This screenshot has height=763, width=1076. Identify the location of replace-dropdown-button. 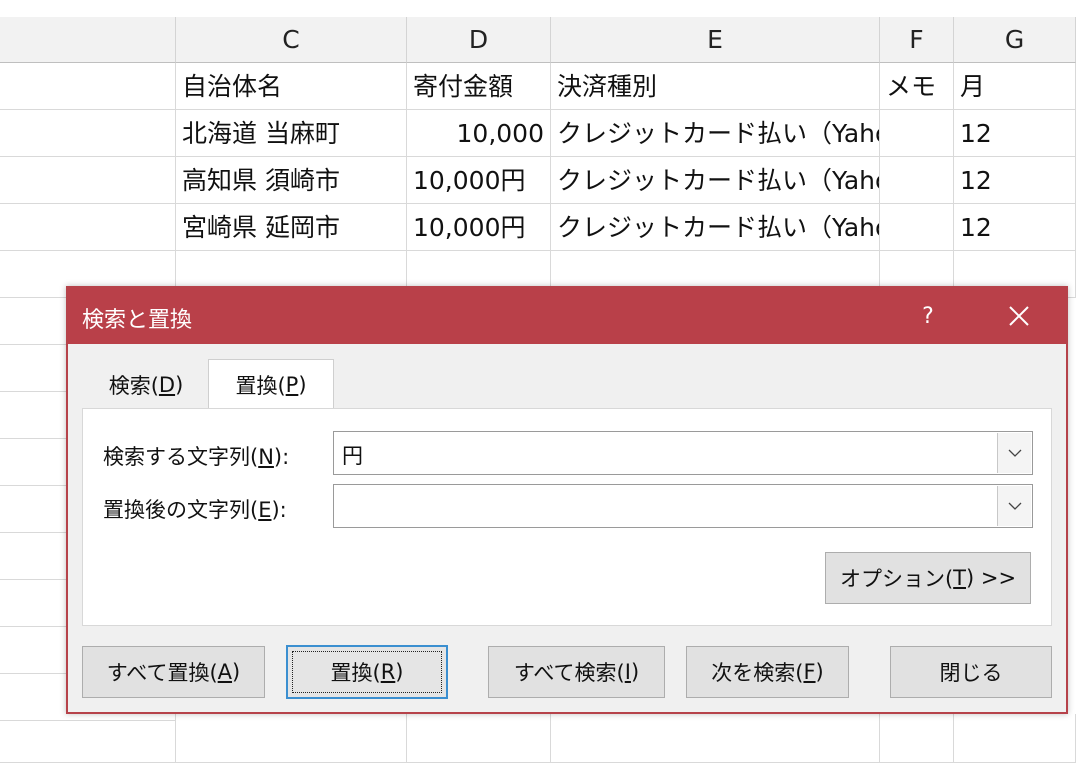
(1014, 506).